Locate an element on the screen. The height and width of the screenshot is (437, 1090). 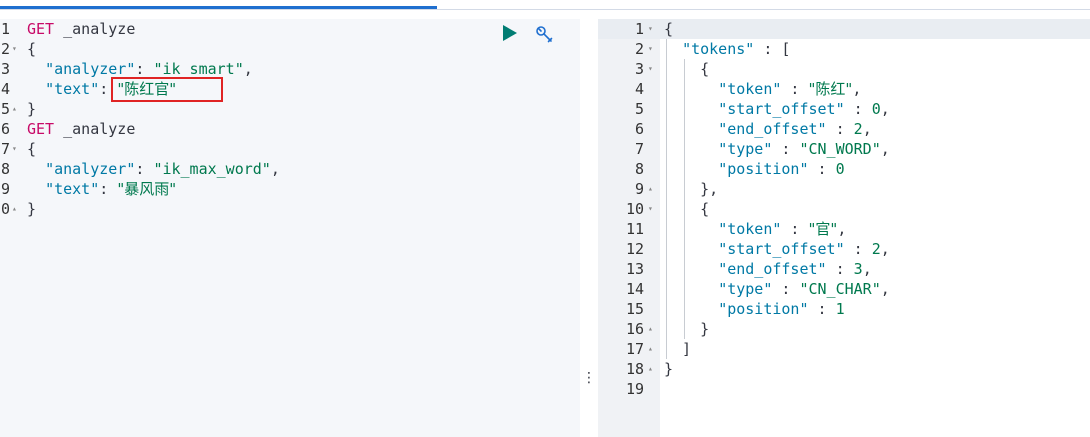
code-line: "analyzer": "ik_smart", is located at coordinates (140, 69).